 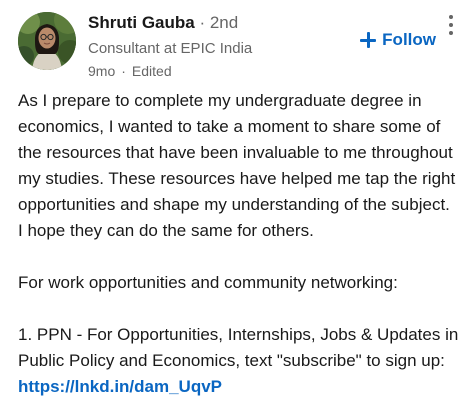 What do you see at coordinates (120, 386) in the screenshot?
I see `post-link: https://lnkd.in/dam_UqvP` at bounding box center [120, 386].